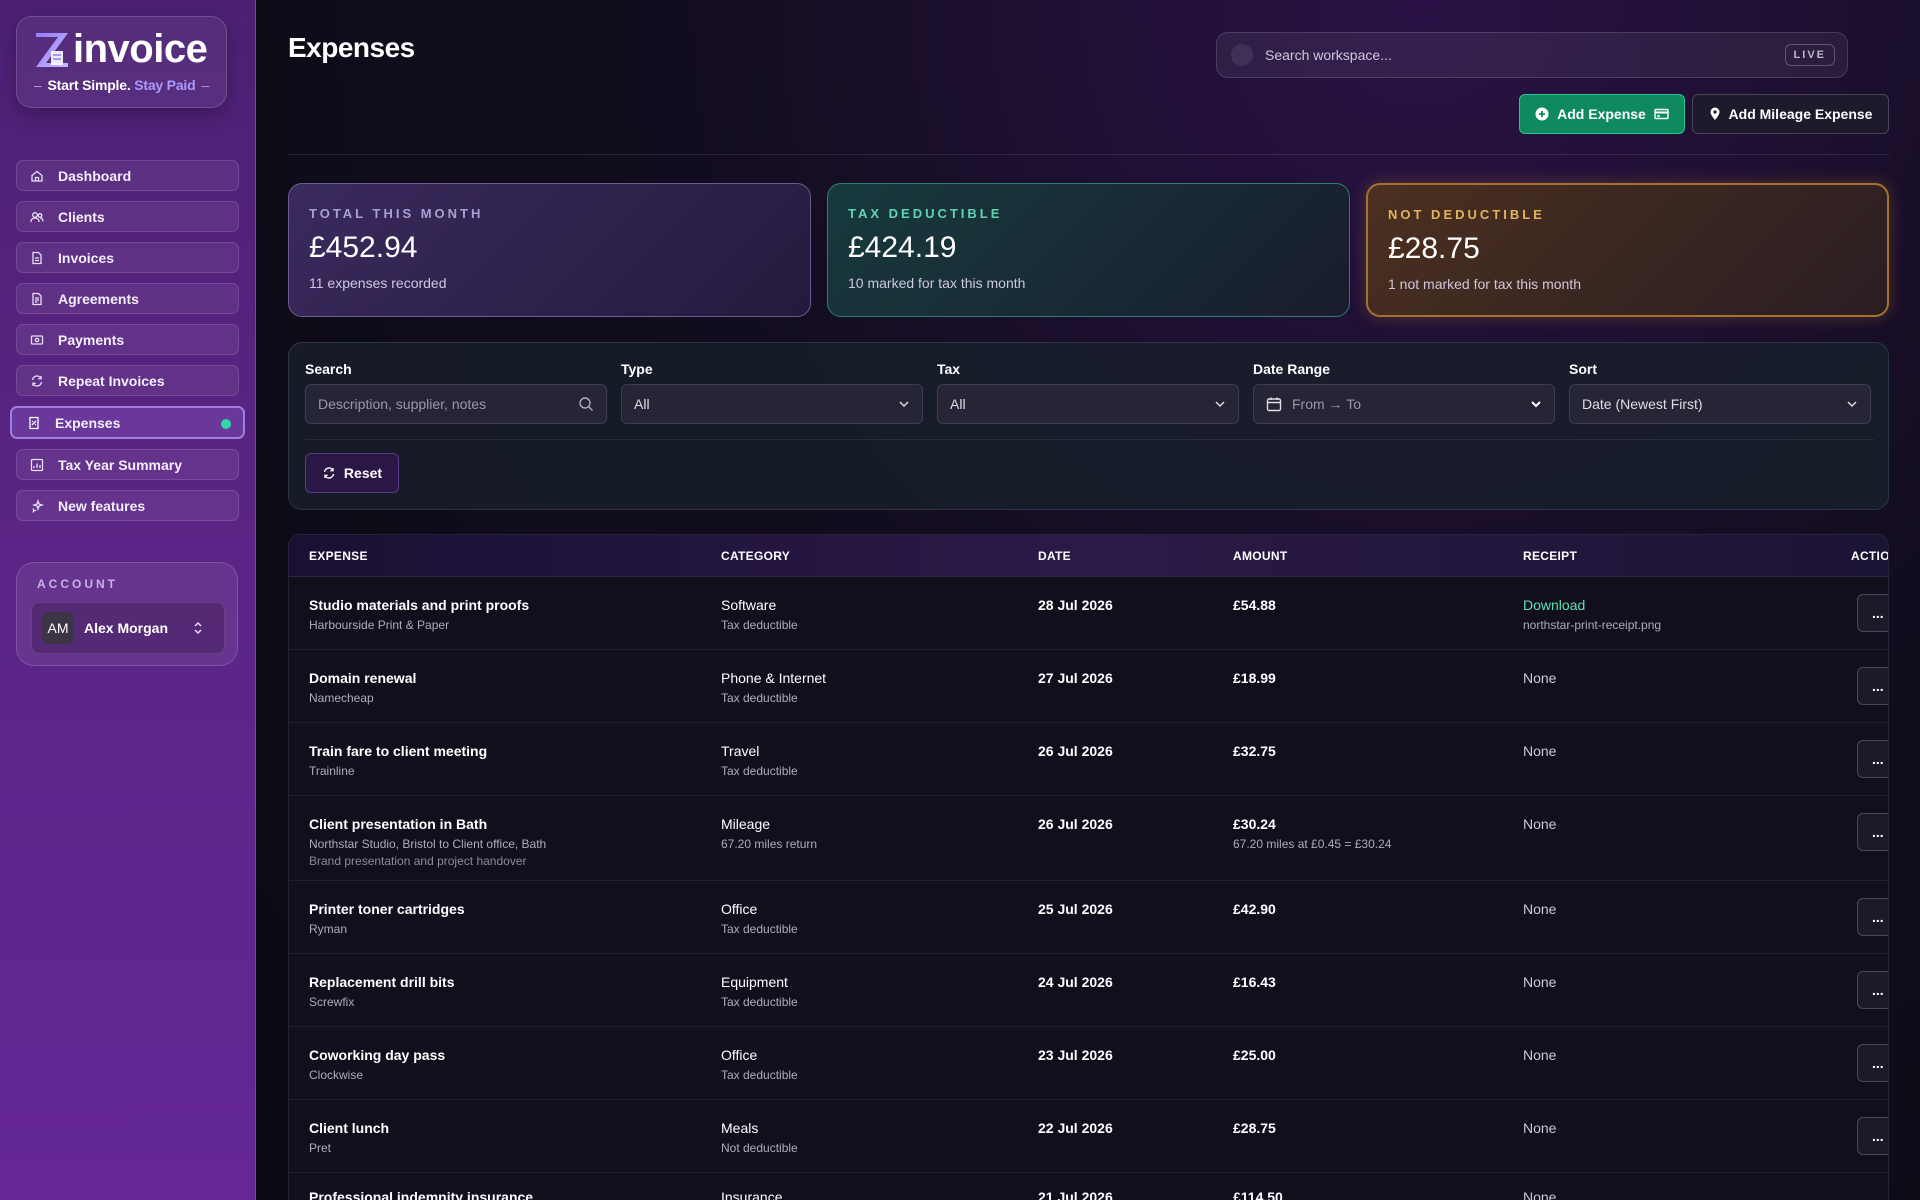 Image resolution: width=1920 pixels, height=1200 pixels. I want to click on filter-type-group: Type All, so click(772, 392).